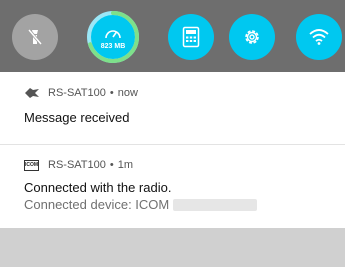 Image resolution: width=345 pixels, height=267 pixels. I want to click on icom-logo-icon: ICOM, so click(32, 165).